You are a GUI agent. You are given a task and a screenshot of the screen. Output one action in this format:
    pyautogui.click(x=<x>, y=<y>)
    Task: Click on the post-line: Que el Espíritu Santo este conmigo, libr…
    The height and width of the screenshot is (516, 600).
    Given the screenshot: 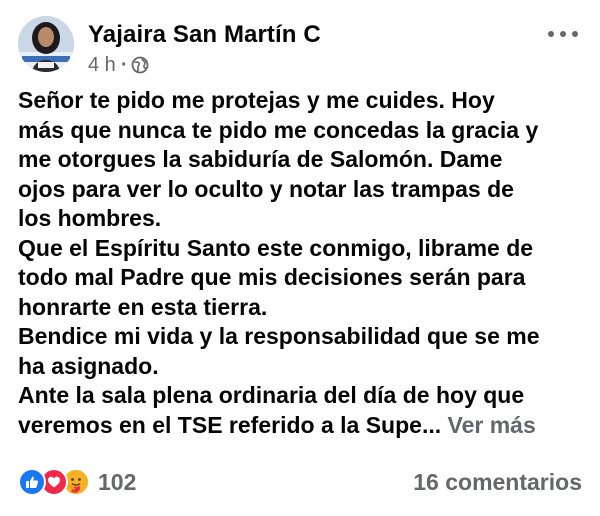 What is the action you would take?
    pyautogui.click(x=276, y=247)
    